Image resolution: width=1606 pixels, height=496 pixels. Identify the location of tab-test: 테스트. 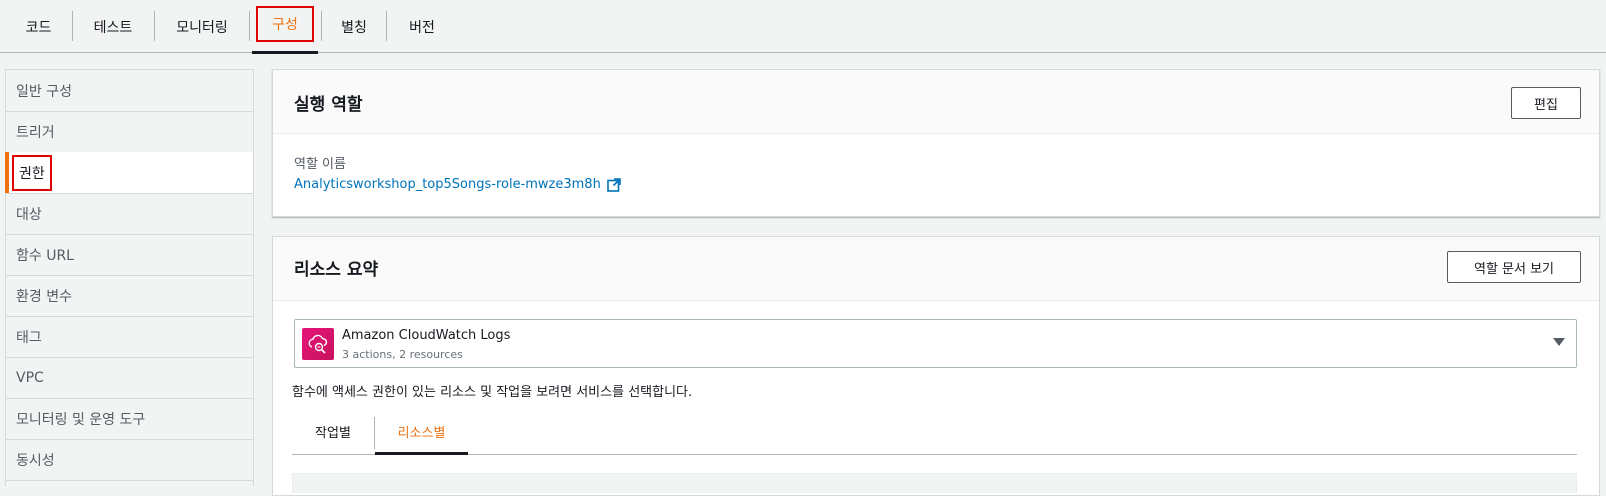
(113, 26).